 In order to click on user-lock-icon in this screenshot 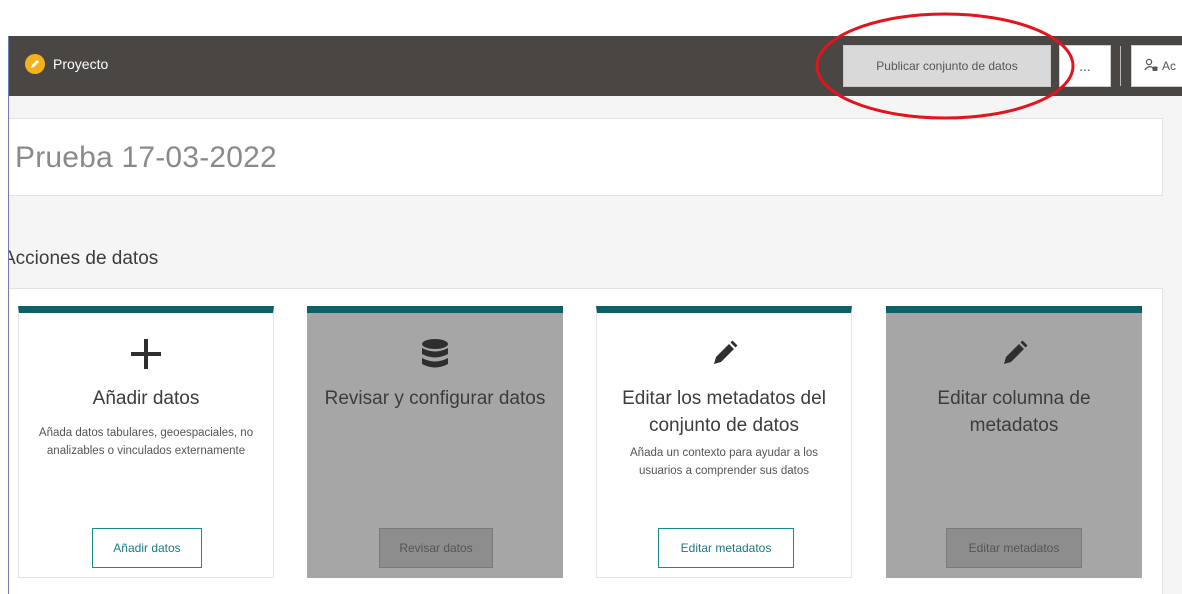, I will do `click(1151, 66)`.